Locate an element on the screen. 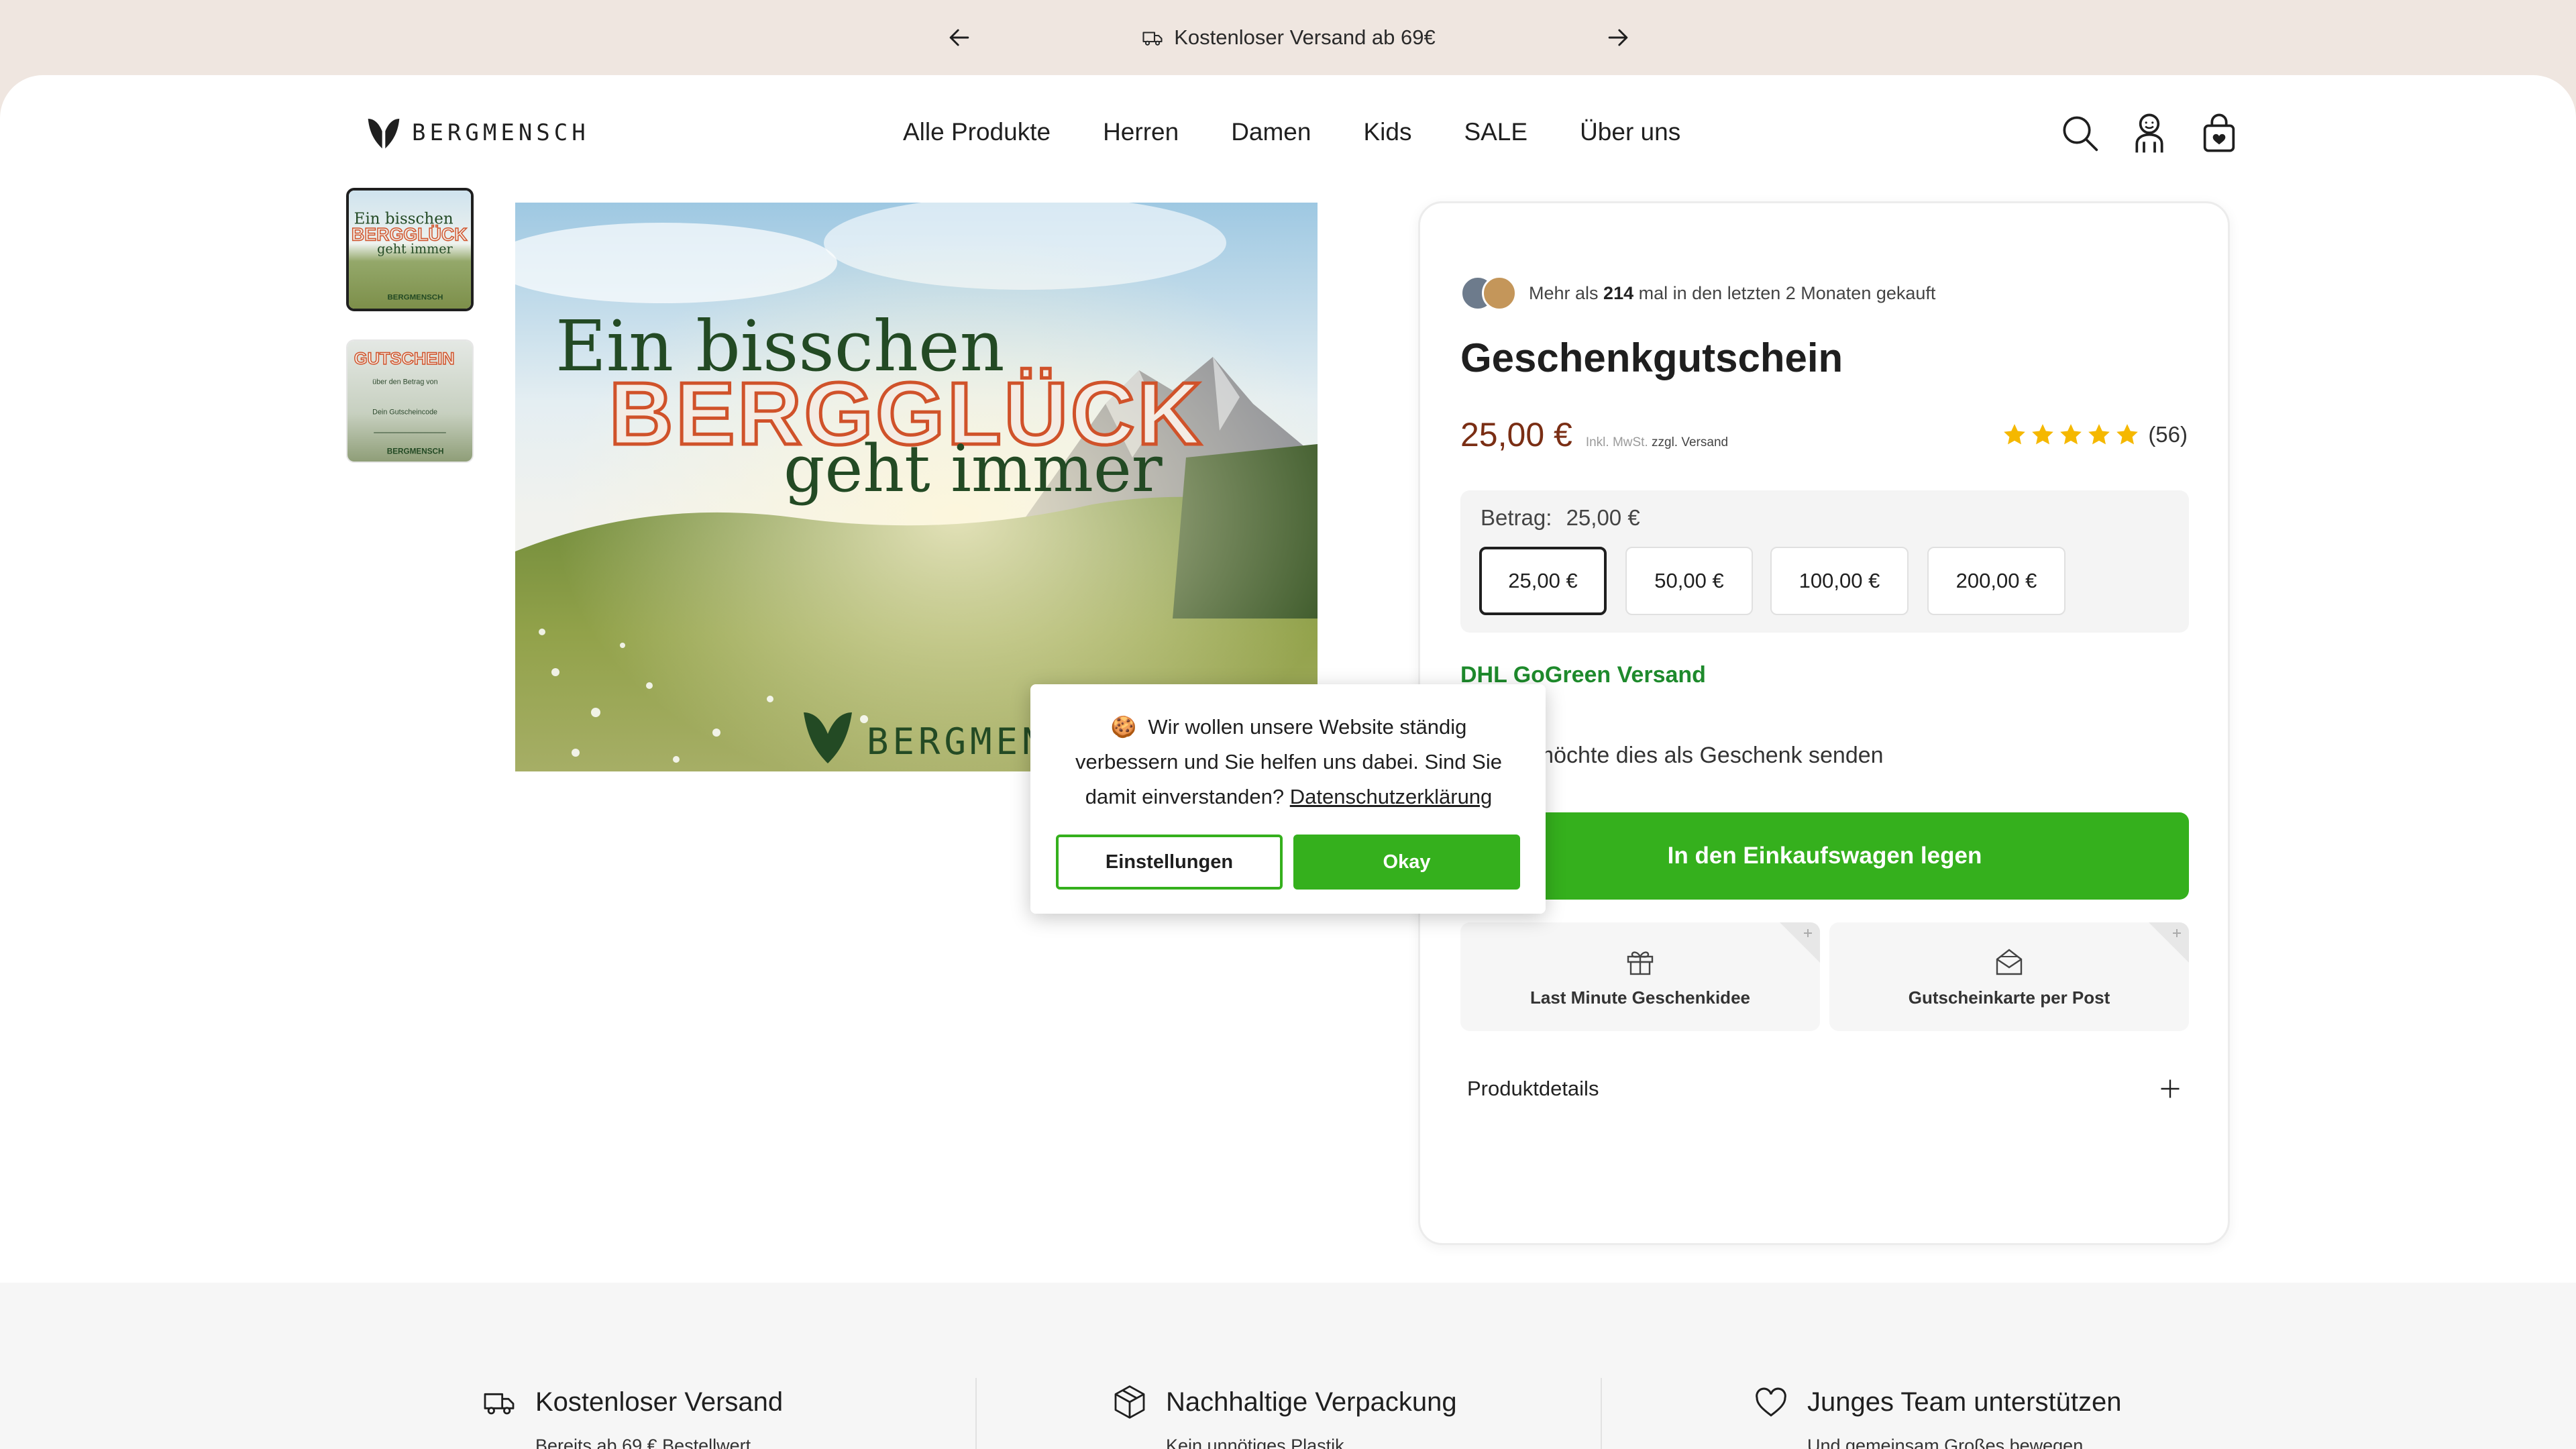  extra-option-postcard: Gutscheinkarte per Post is located at coordinates (2009, 976).